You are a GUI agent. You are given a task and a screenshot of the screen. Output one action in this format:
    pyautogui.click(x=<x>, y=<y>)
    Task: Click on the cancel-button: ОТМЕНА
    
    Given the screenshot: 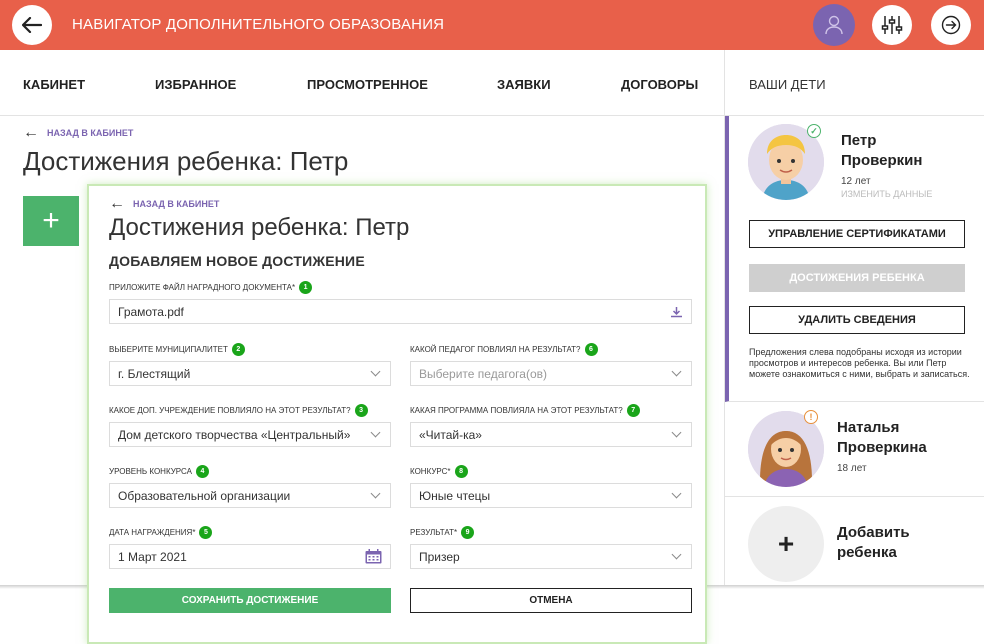 What is the action you would take?
    pyautogui.click(x=551, y=600)
    